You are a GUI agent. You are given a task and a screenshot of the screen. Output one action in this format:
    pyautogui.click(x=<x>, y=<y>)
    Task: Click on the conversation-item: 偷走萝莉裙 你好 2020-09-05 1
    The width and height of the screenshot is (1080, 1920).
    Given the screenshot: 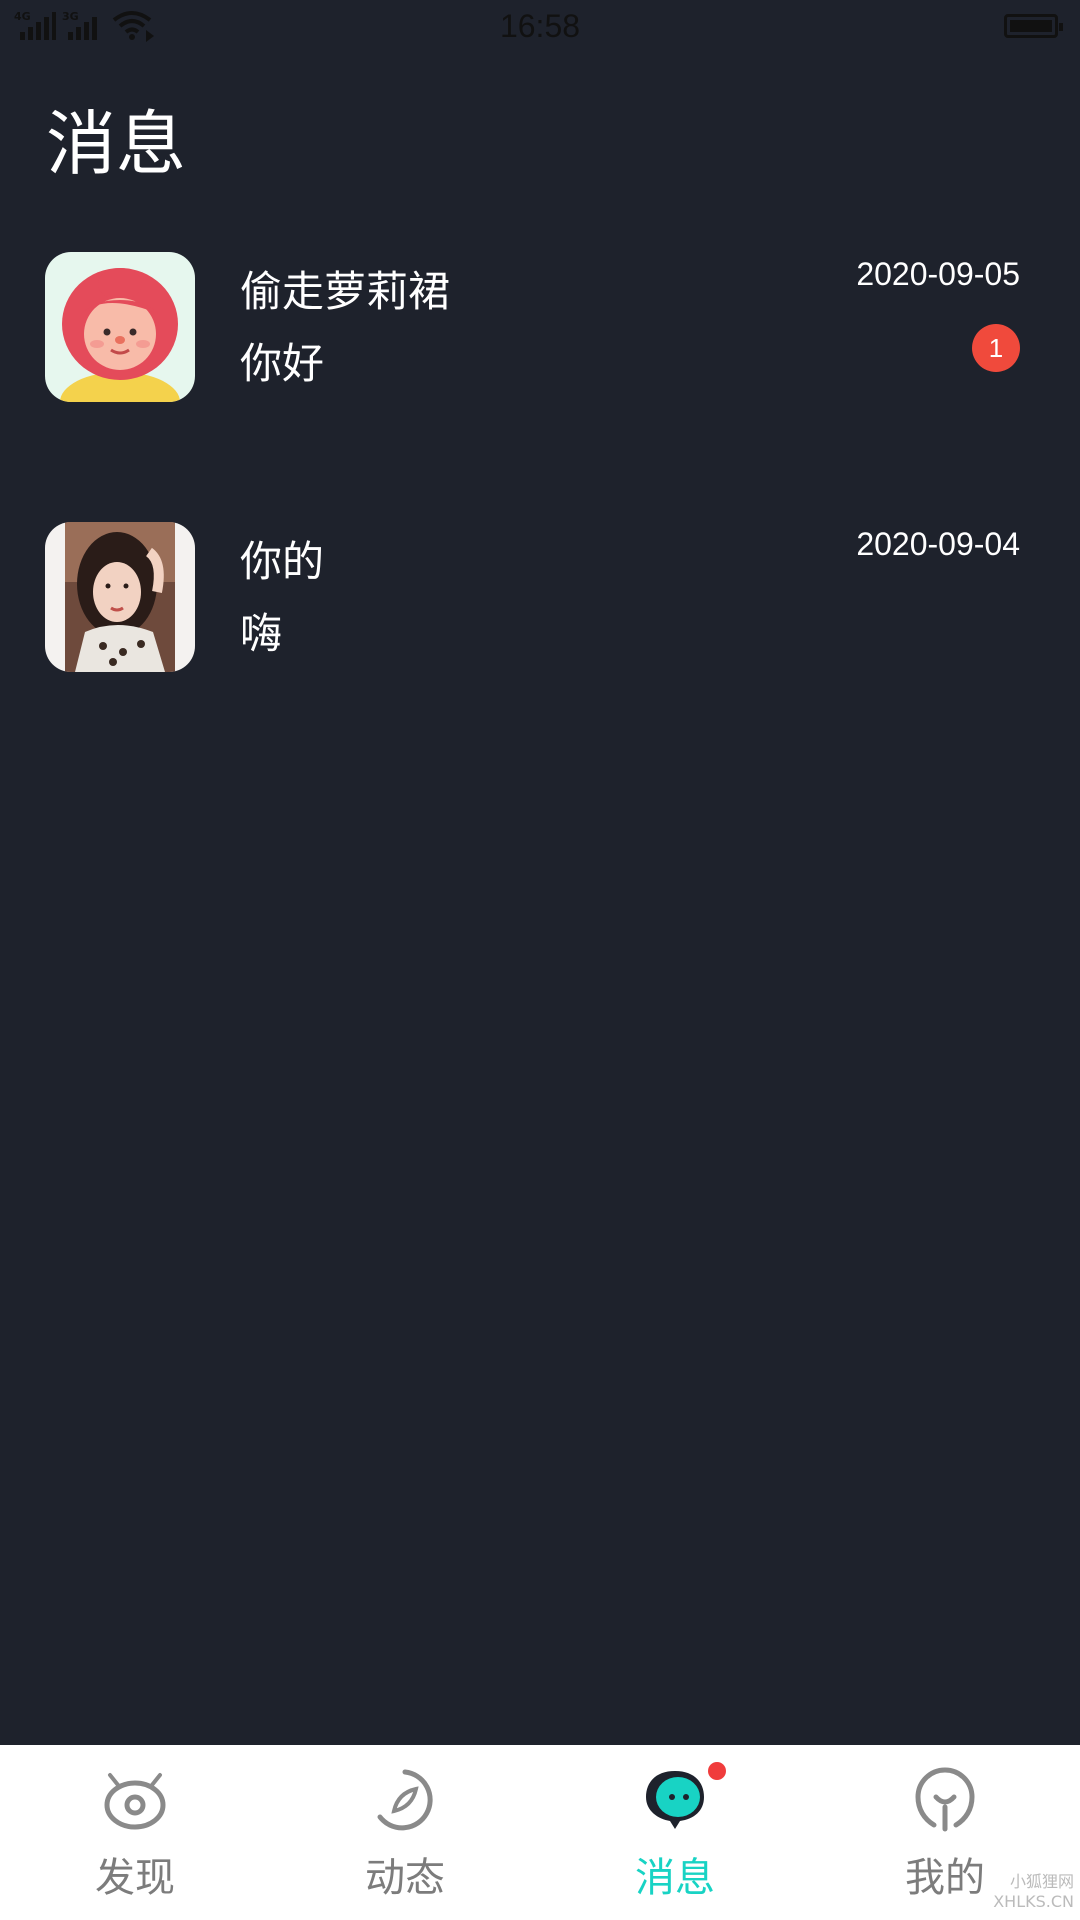 What is the action you would take?
    pyautogui.click(x=540, y=327)
    